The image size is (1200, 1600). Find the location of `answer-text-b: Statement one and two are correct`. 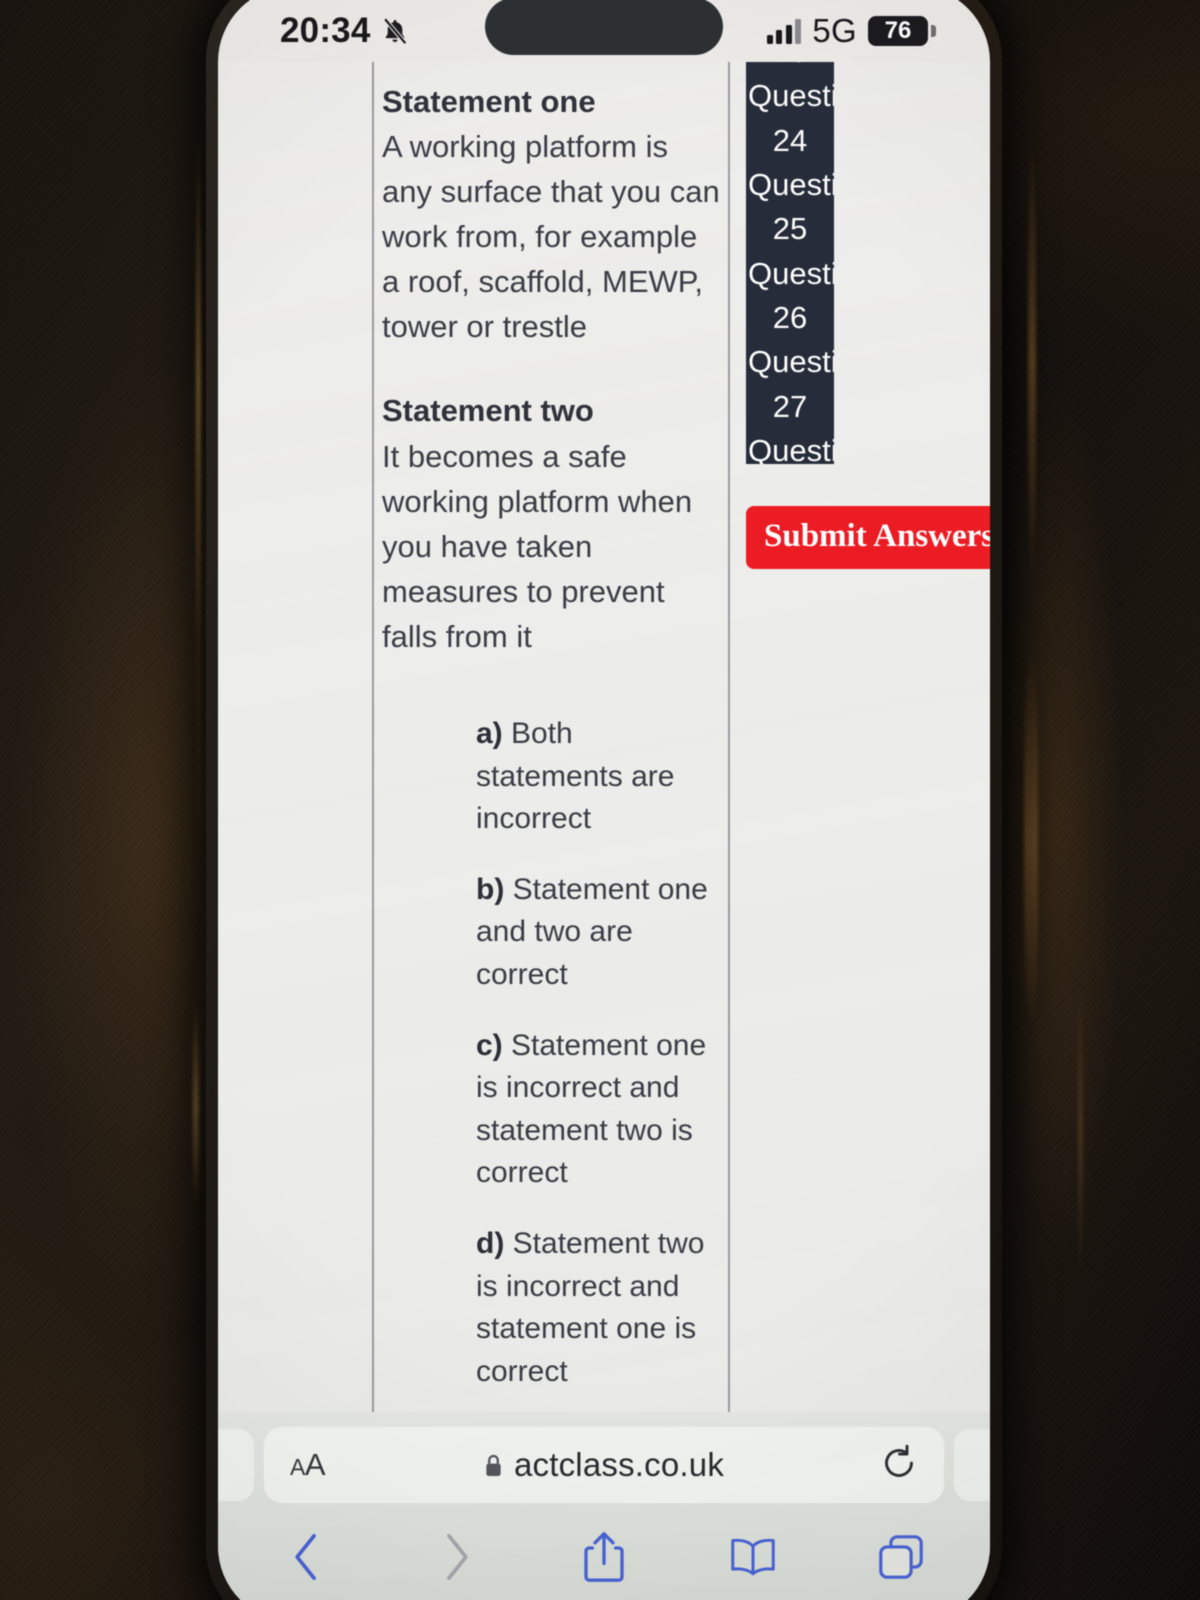

answer-text-b: Statement one and two are correct is located at coordinates (592, 931).